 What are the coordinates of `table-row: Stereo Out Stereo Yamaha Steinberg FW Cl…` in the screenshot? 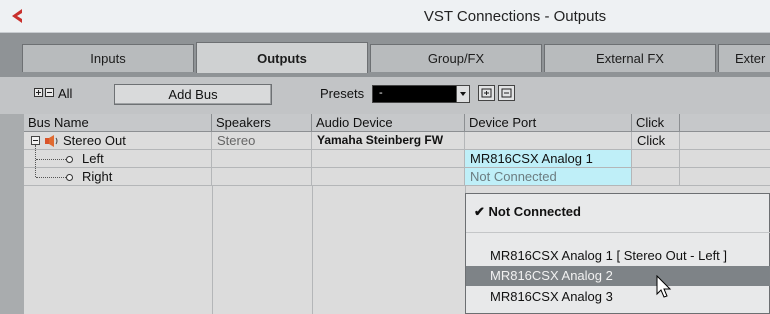 It's located at (397, 141).